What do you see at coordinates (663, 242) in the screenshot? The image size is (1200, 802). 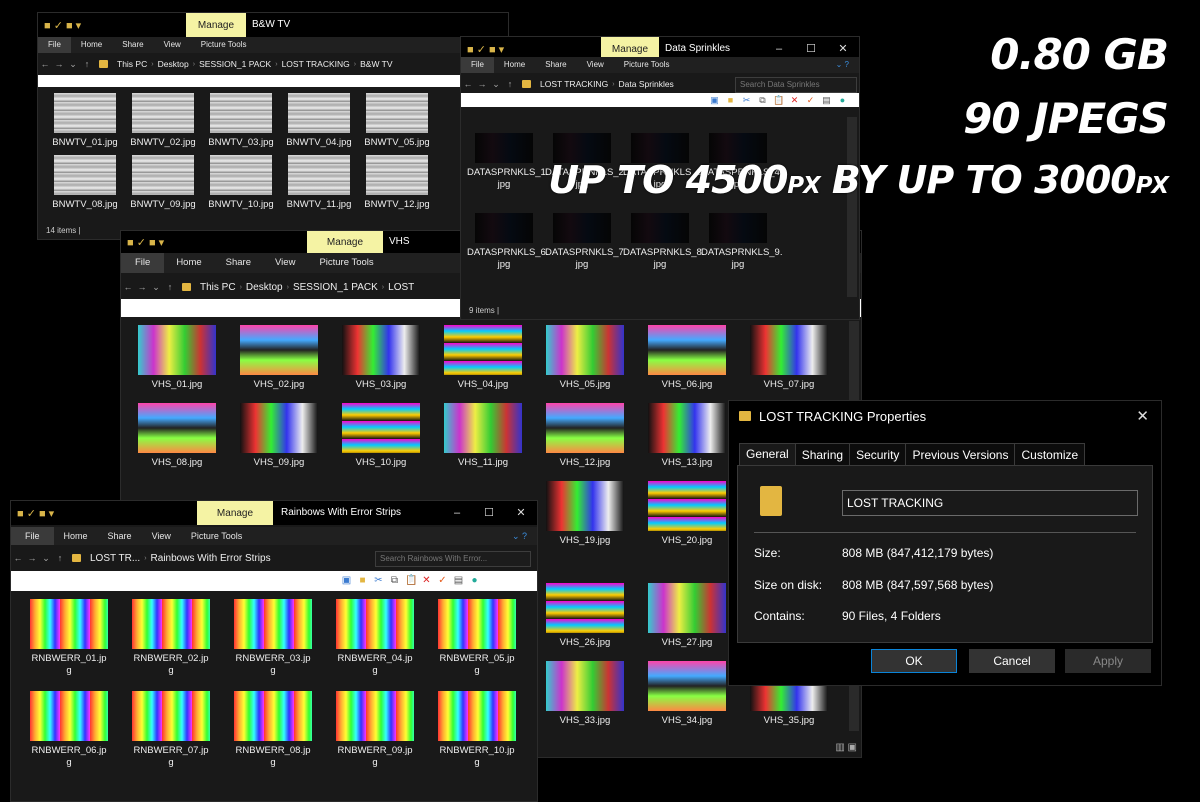 I see `file-item: DATASPRNKLS_8. jpg` at bounding box center [663, 242].